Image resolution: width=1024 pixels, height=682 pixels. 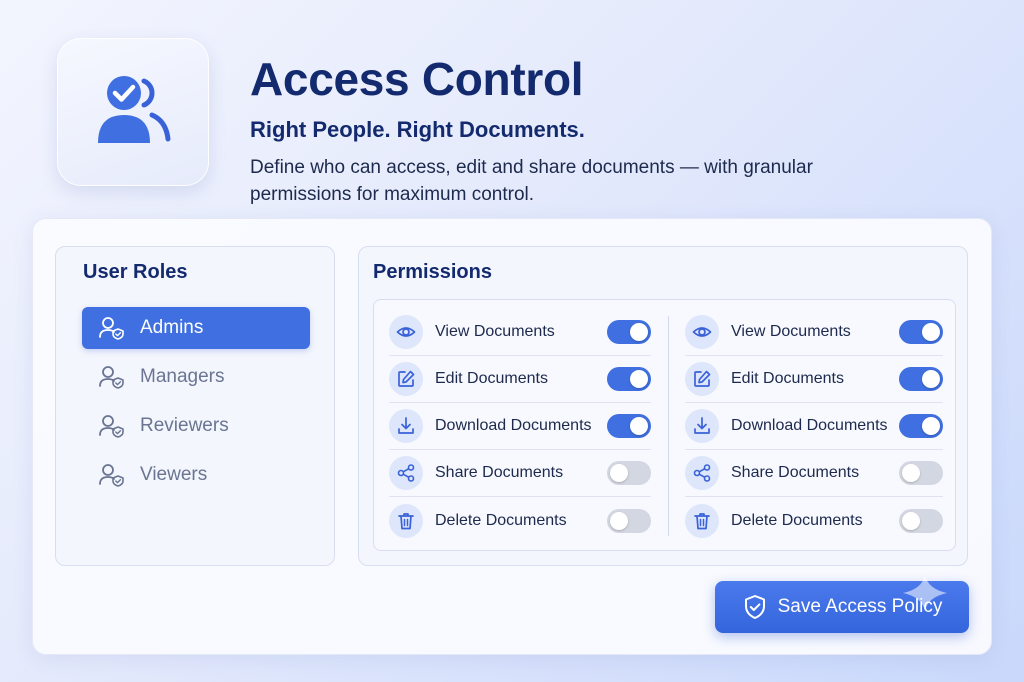 What do you see at coordinates (432, 272) in the screenshot?
I see `permissions-title: Permissions` at bounding box center [432, 272].